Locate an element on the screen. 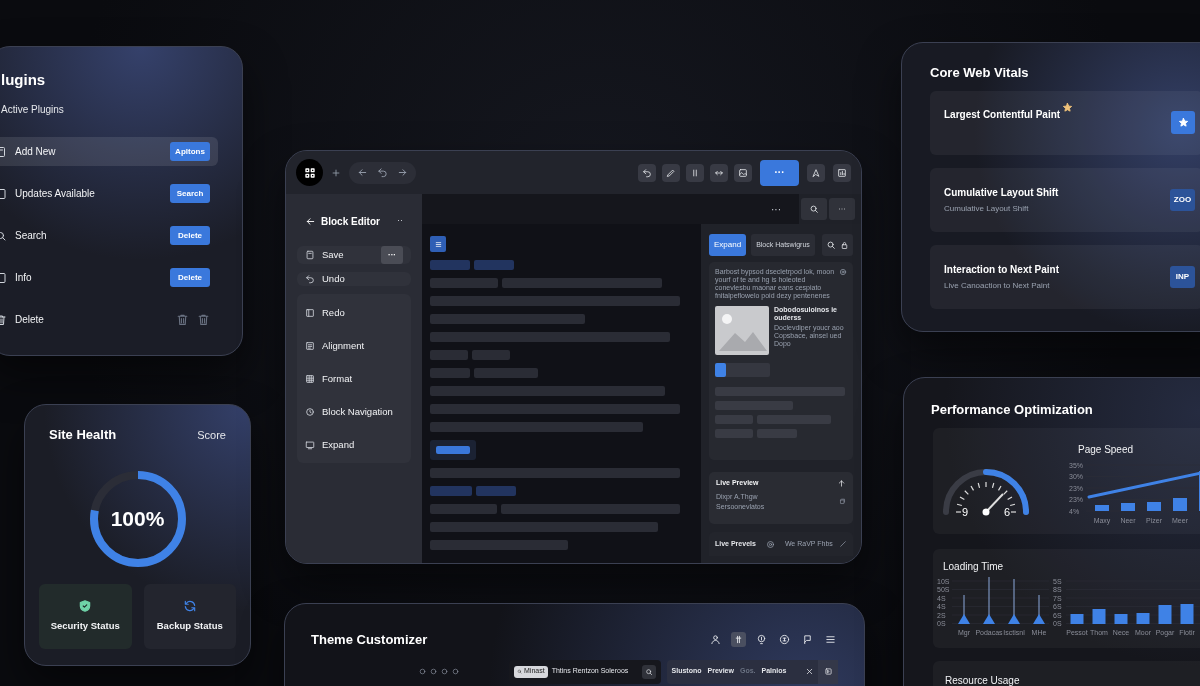 The width and height of the screenshot is (1200, 686). metric-row: Interaction to Next Paint Live Canoaction to Next Paint INP is located at coordinates (1065, 276).